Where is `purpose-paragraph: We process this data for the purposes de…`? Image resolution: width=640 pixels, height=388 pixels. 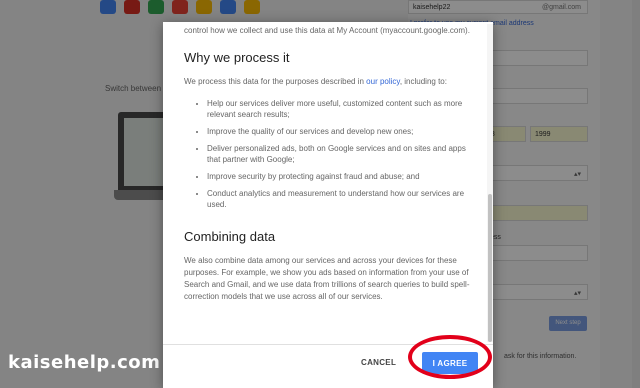 purpose-paragraph: We process this data for the purposes de… is located at coordinates (327, 82).